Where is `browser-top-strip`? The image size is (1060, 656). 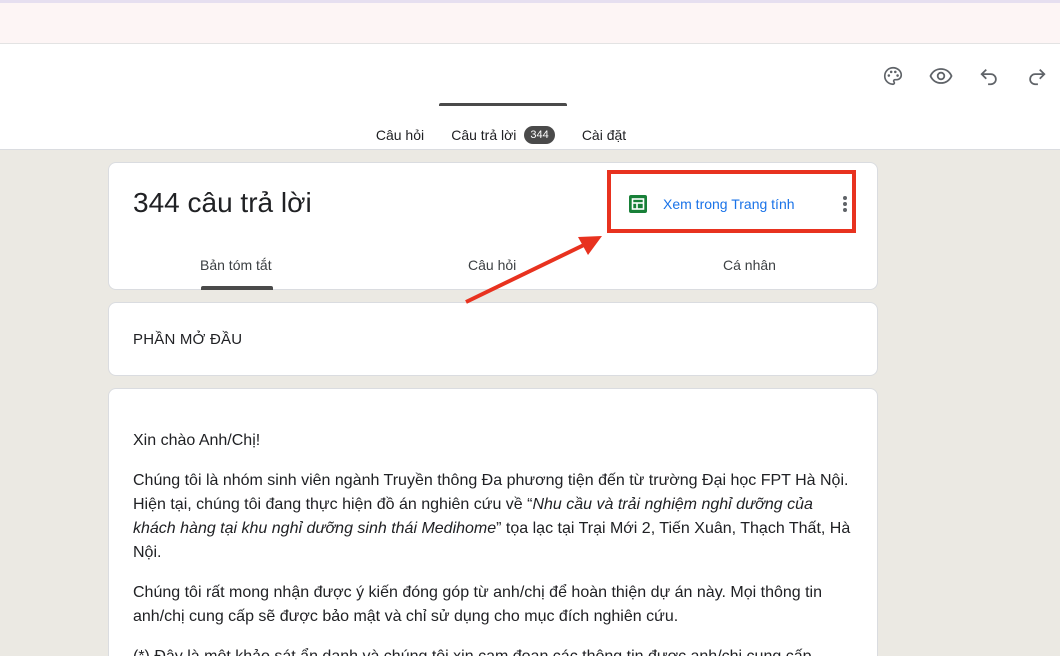
browser-top-strip is located at coordinates (530, 22).